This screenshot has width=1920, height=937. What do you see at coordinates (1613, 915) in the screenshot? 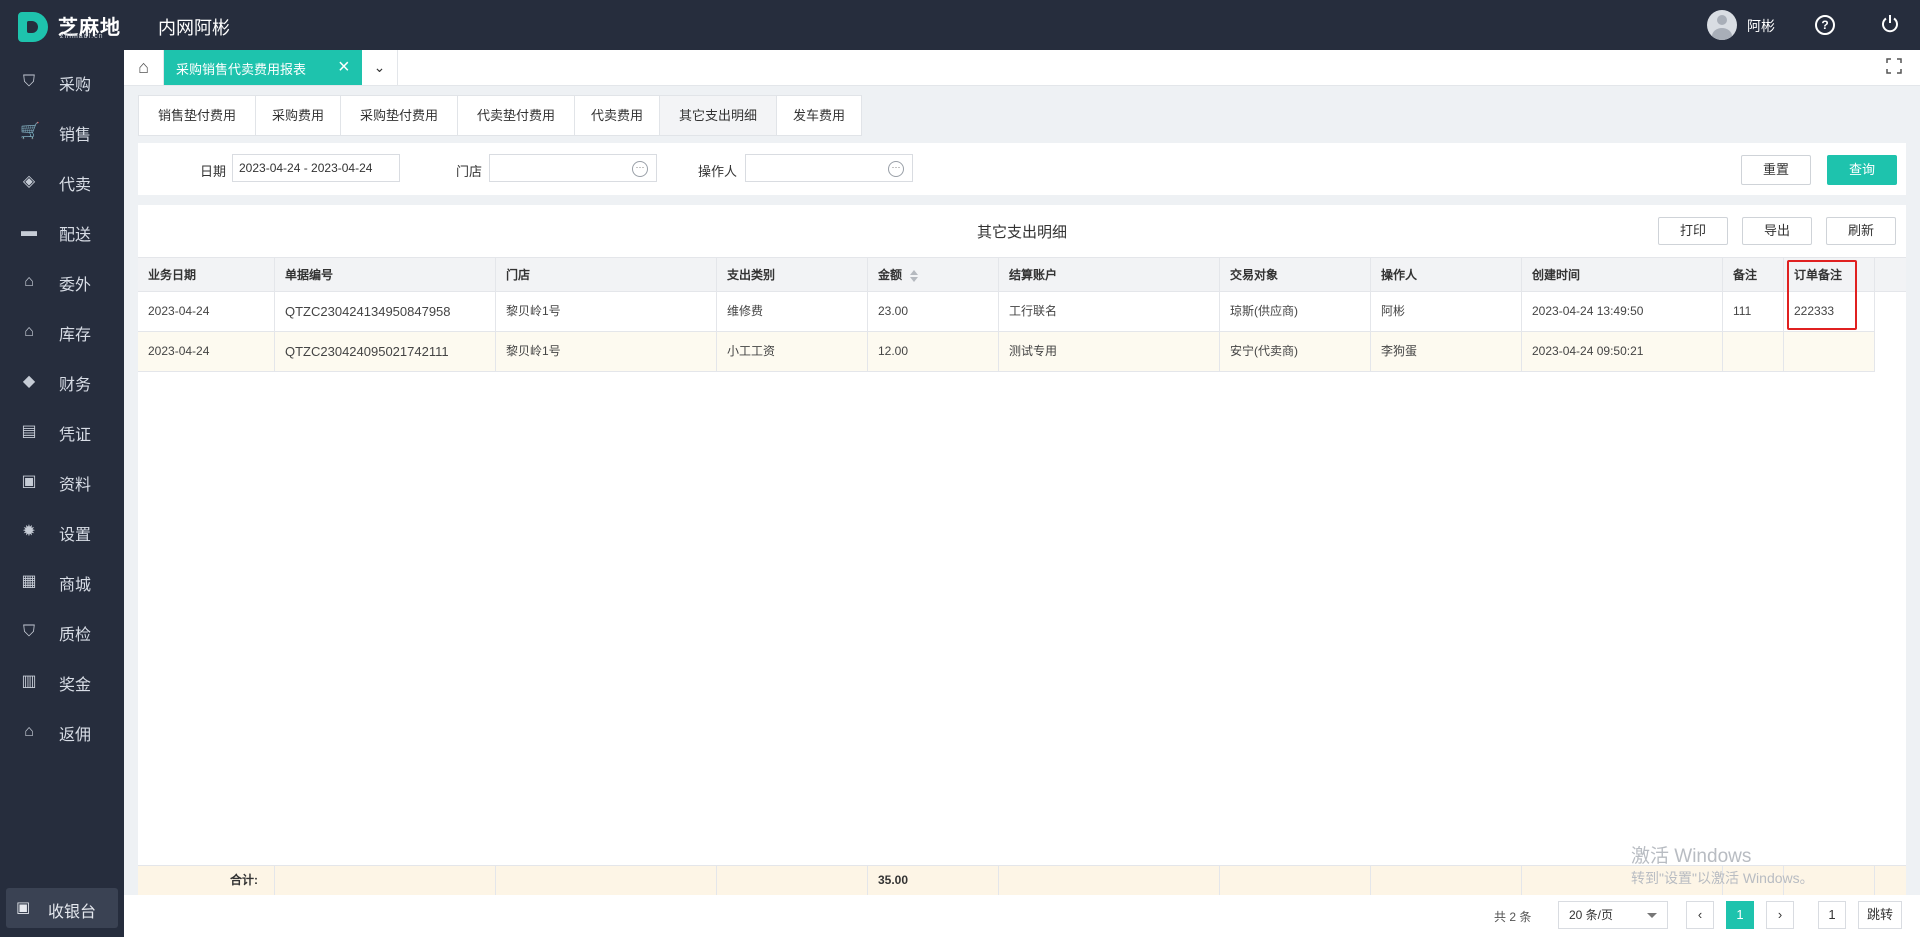
I see `page-size-select: 20 条/页` at bounding box center [1613, 915].